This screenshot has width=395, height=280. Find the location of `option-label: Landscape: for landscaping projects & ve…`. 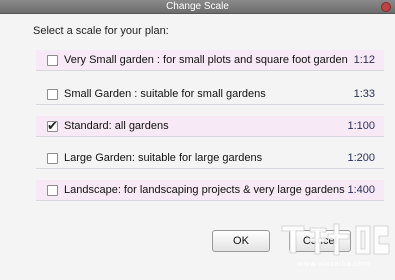

option-label: Landscape: for landscaping projects & ve… is located at coordinates (204, 190).